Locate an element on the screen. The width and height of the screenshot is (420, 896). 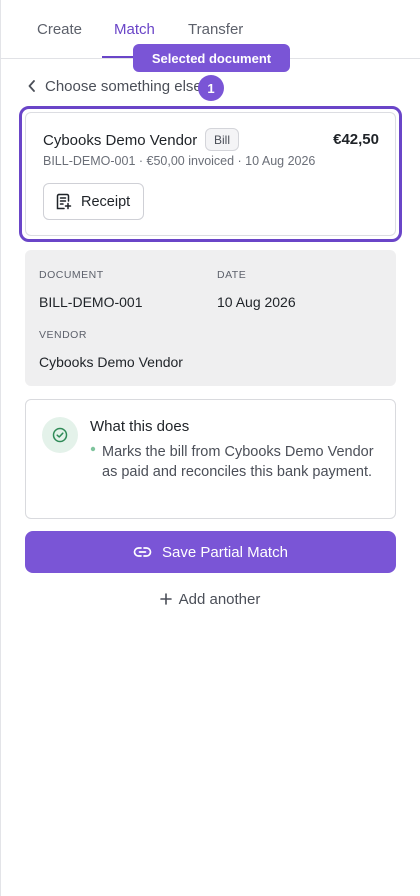
choose-something-else-label: Choose something else is located at coordinates (123, 86).